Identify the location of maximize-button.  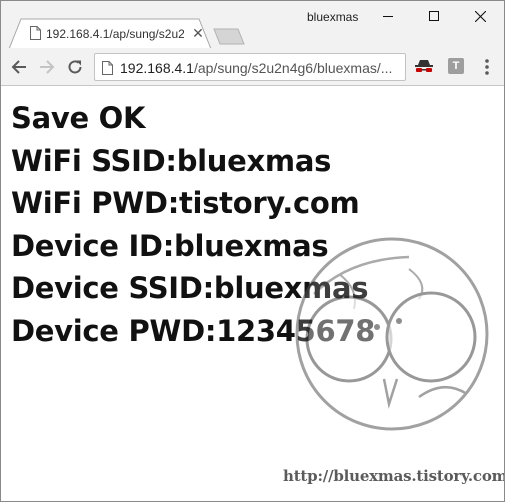
(434, 16).